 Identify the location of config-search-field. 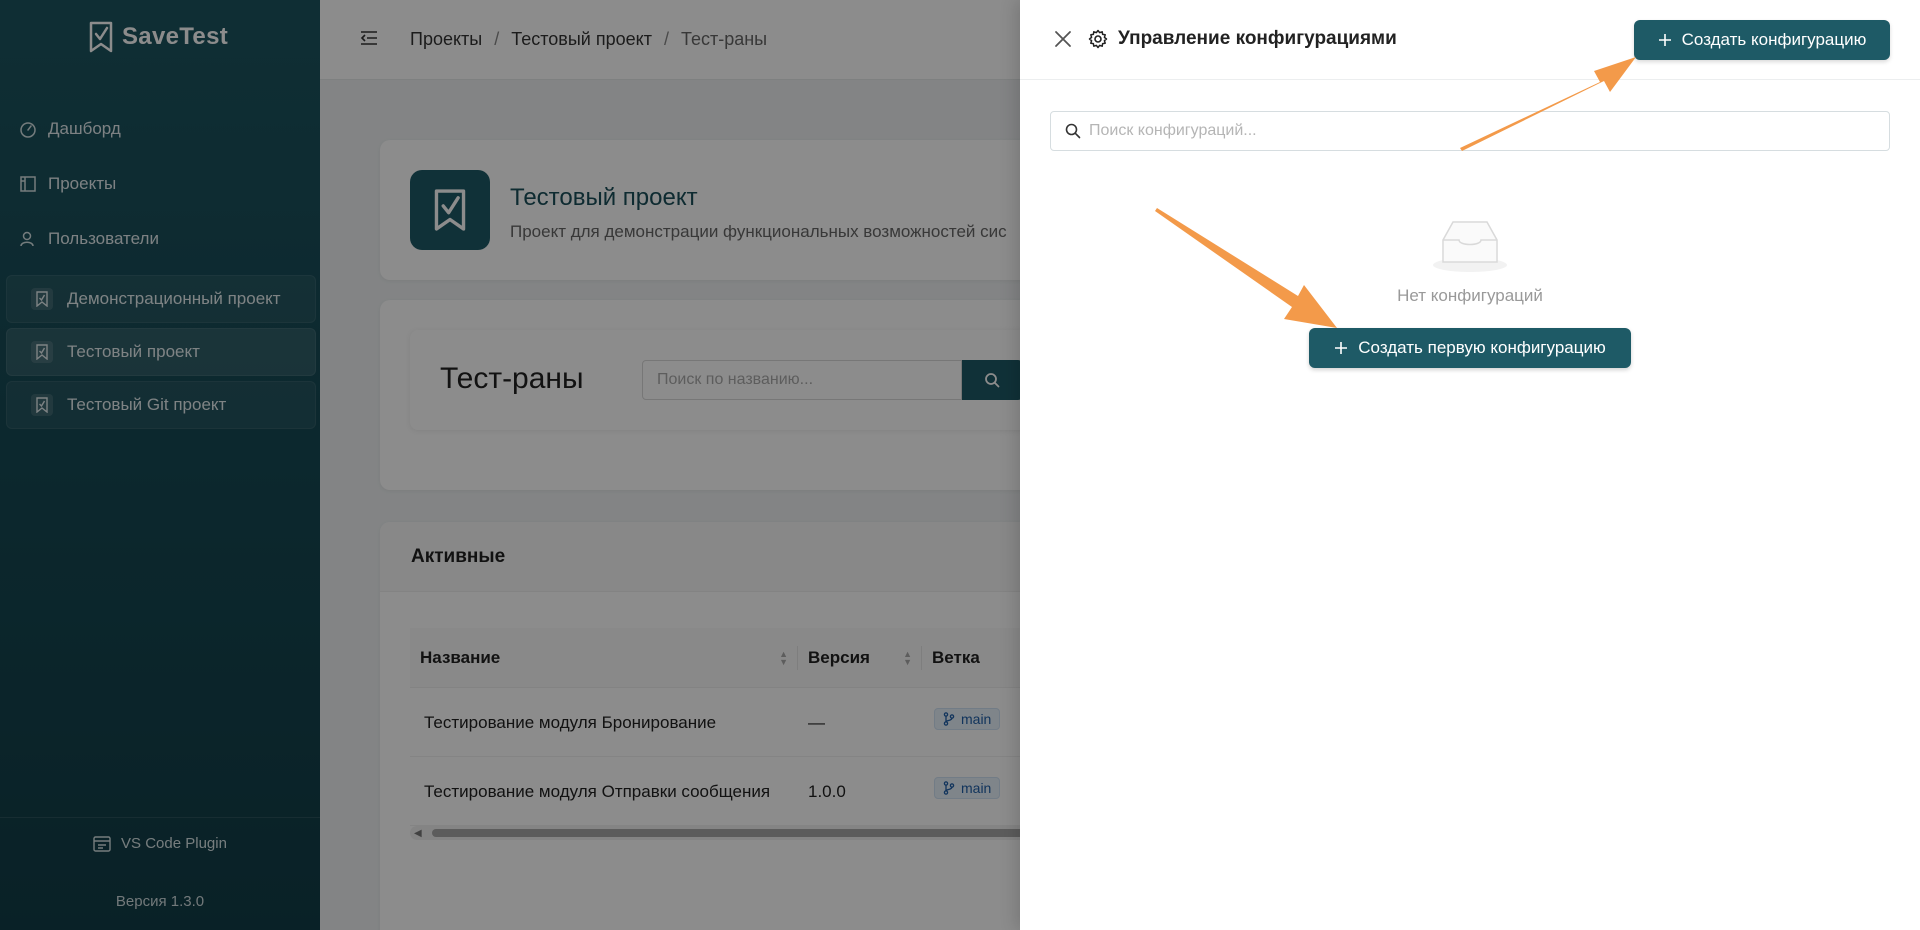
(1470, 131).